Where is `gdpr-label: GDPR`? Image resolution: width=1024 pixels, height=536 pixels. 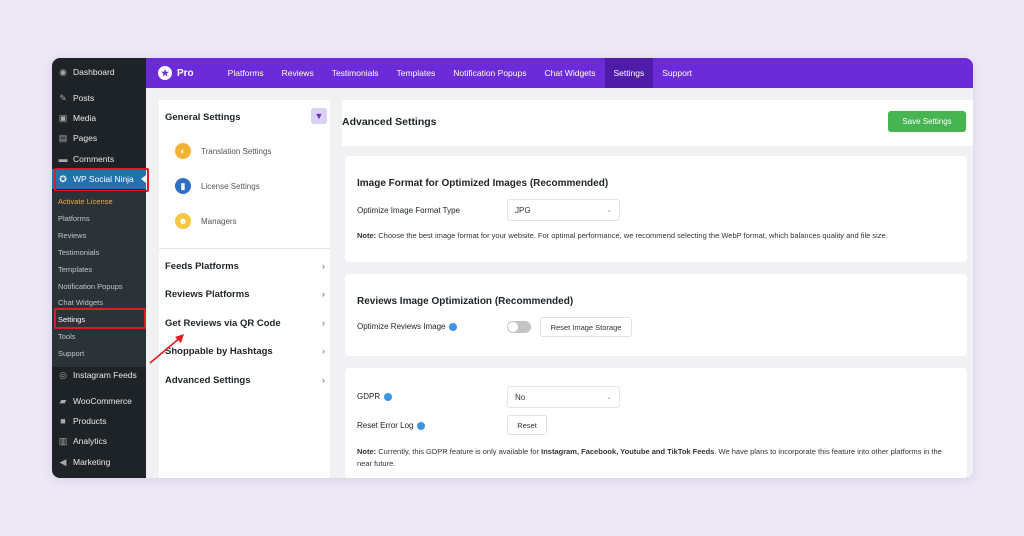 gdpr-label: GDPR is located at coordinates (375, 396).